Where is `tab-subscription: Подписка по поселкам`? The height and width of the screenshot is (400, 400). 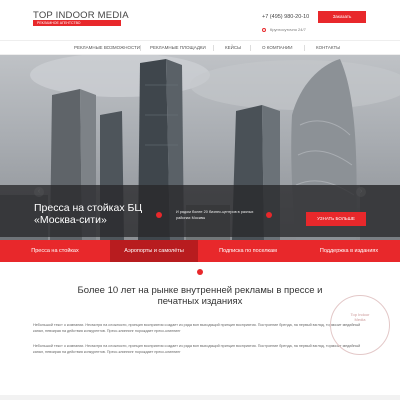
tab-subscription: Подписка по поселкам is located at coordinates (248, 251).